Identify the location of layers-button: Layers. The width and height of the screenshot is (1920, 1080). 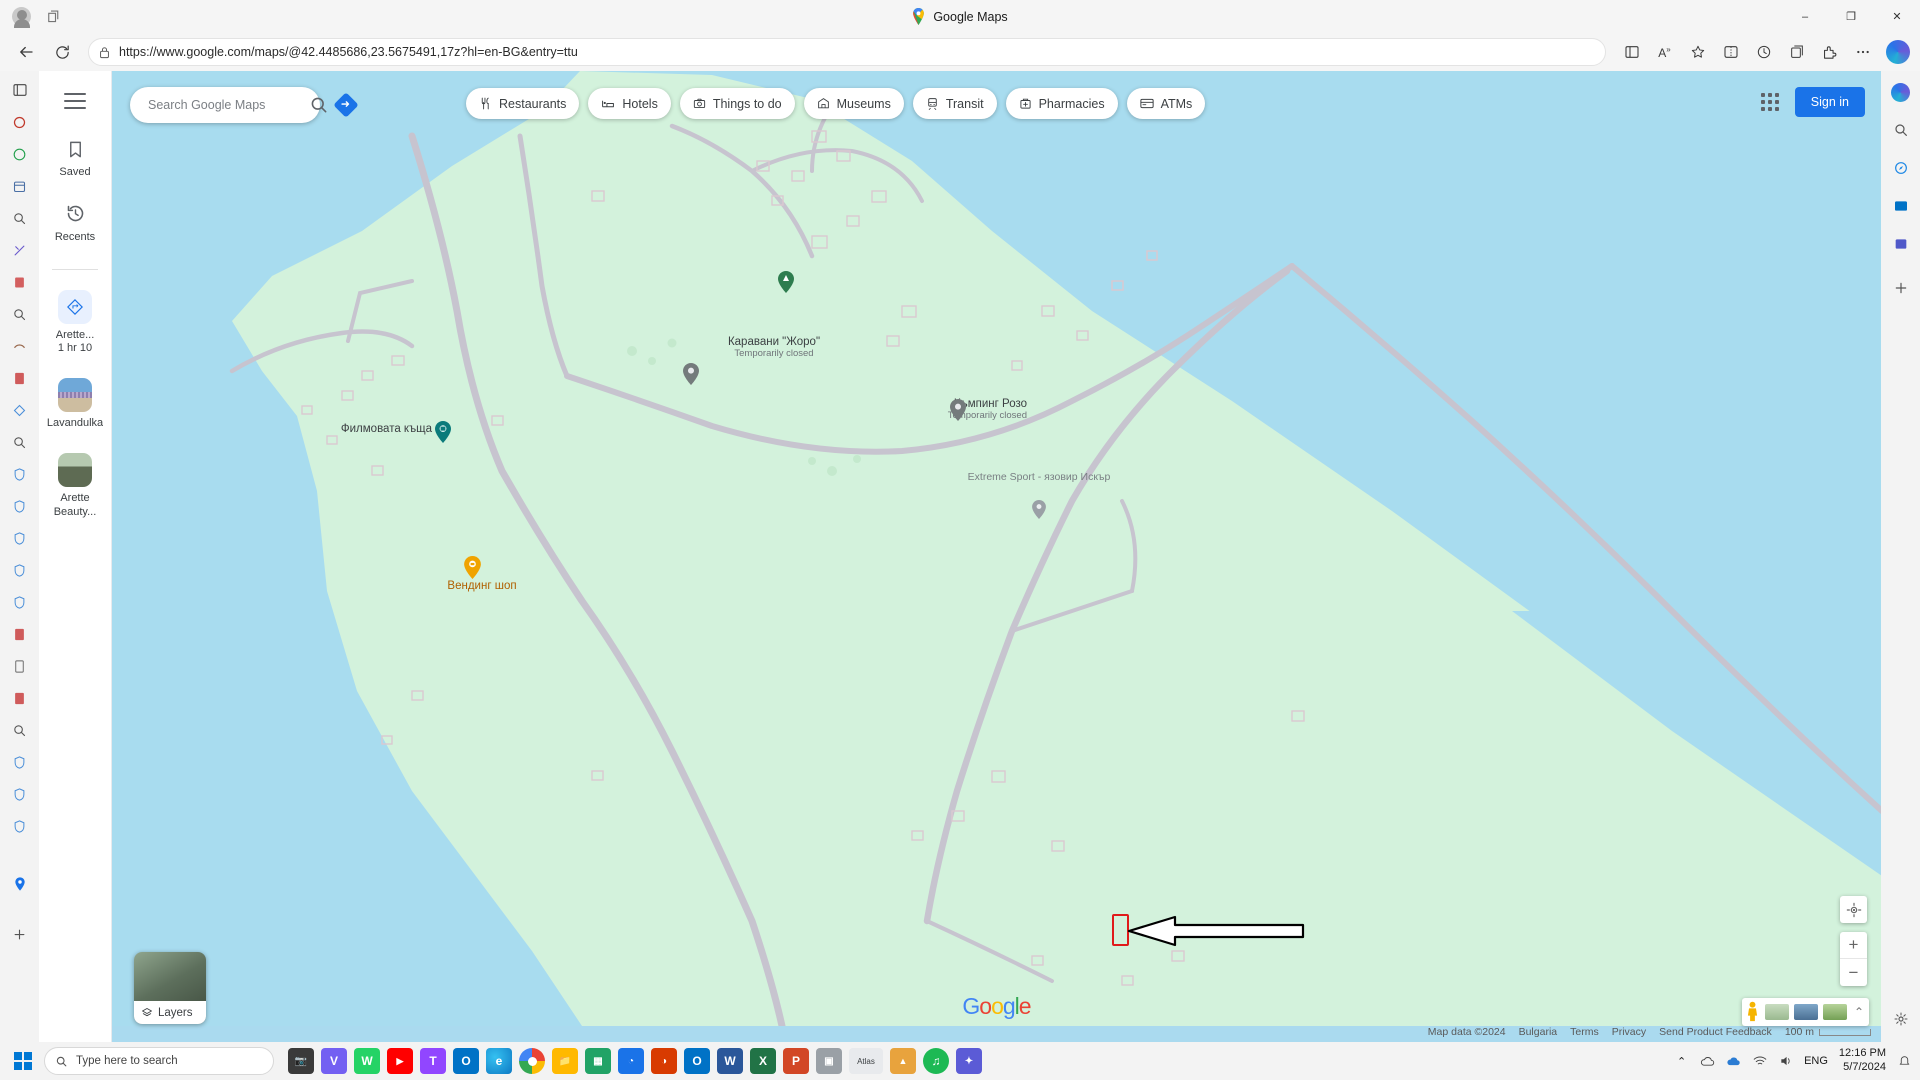
(170, 988).